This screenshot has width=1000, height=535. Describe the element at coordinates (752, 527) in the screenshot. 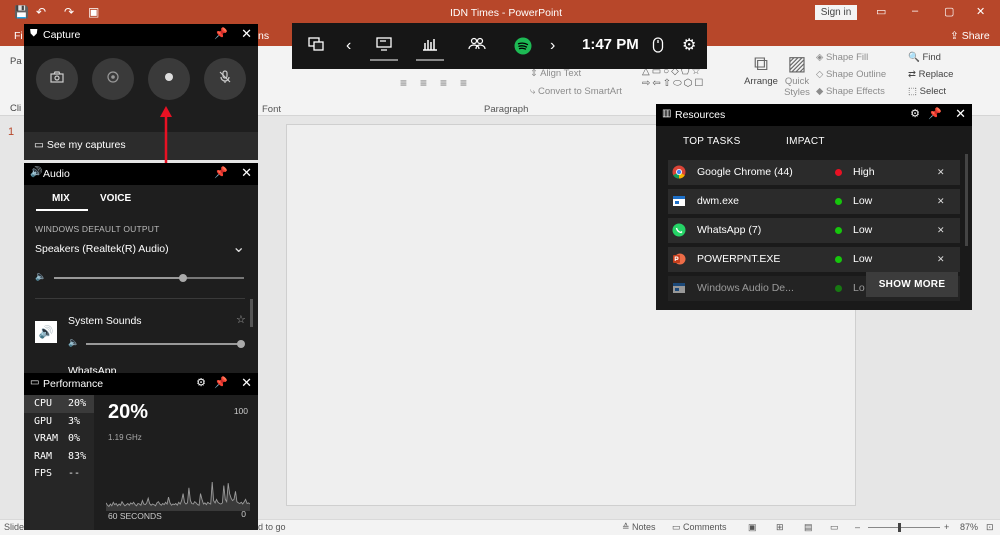

I see `normal-view-icon: ▣` at that location.